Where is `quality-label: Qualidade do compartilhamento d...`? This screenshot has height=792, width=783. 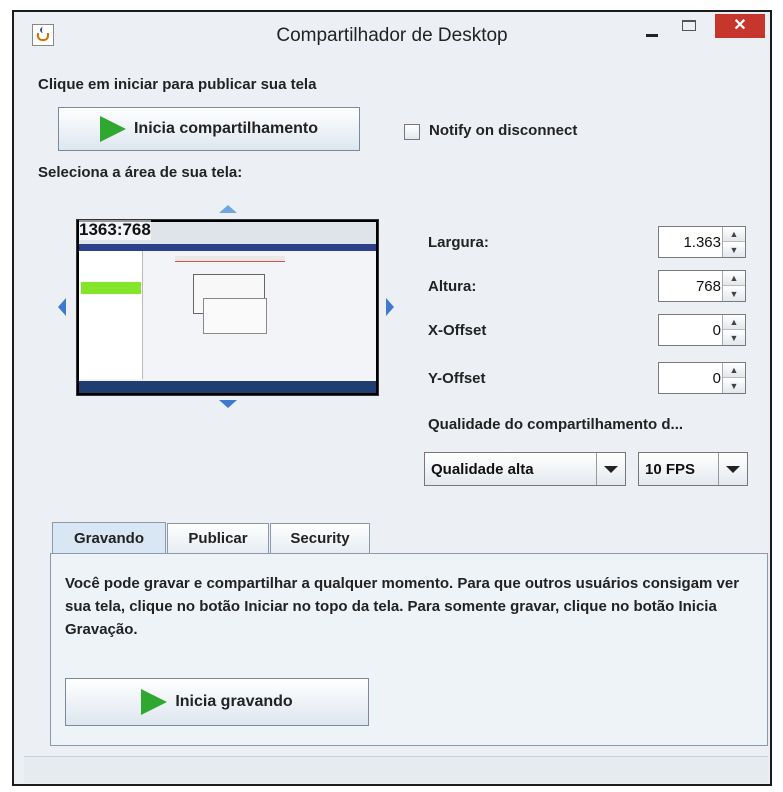 quality-label: Qualidade do compartilhamento d... is located at coordinates (556, 424).